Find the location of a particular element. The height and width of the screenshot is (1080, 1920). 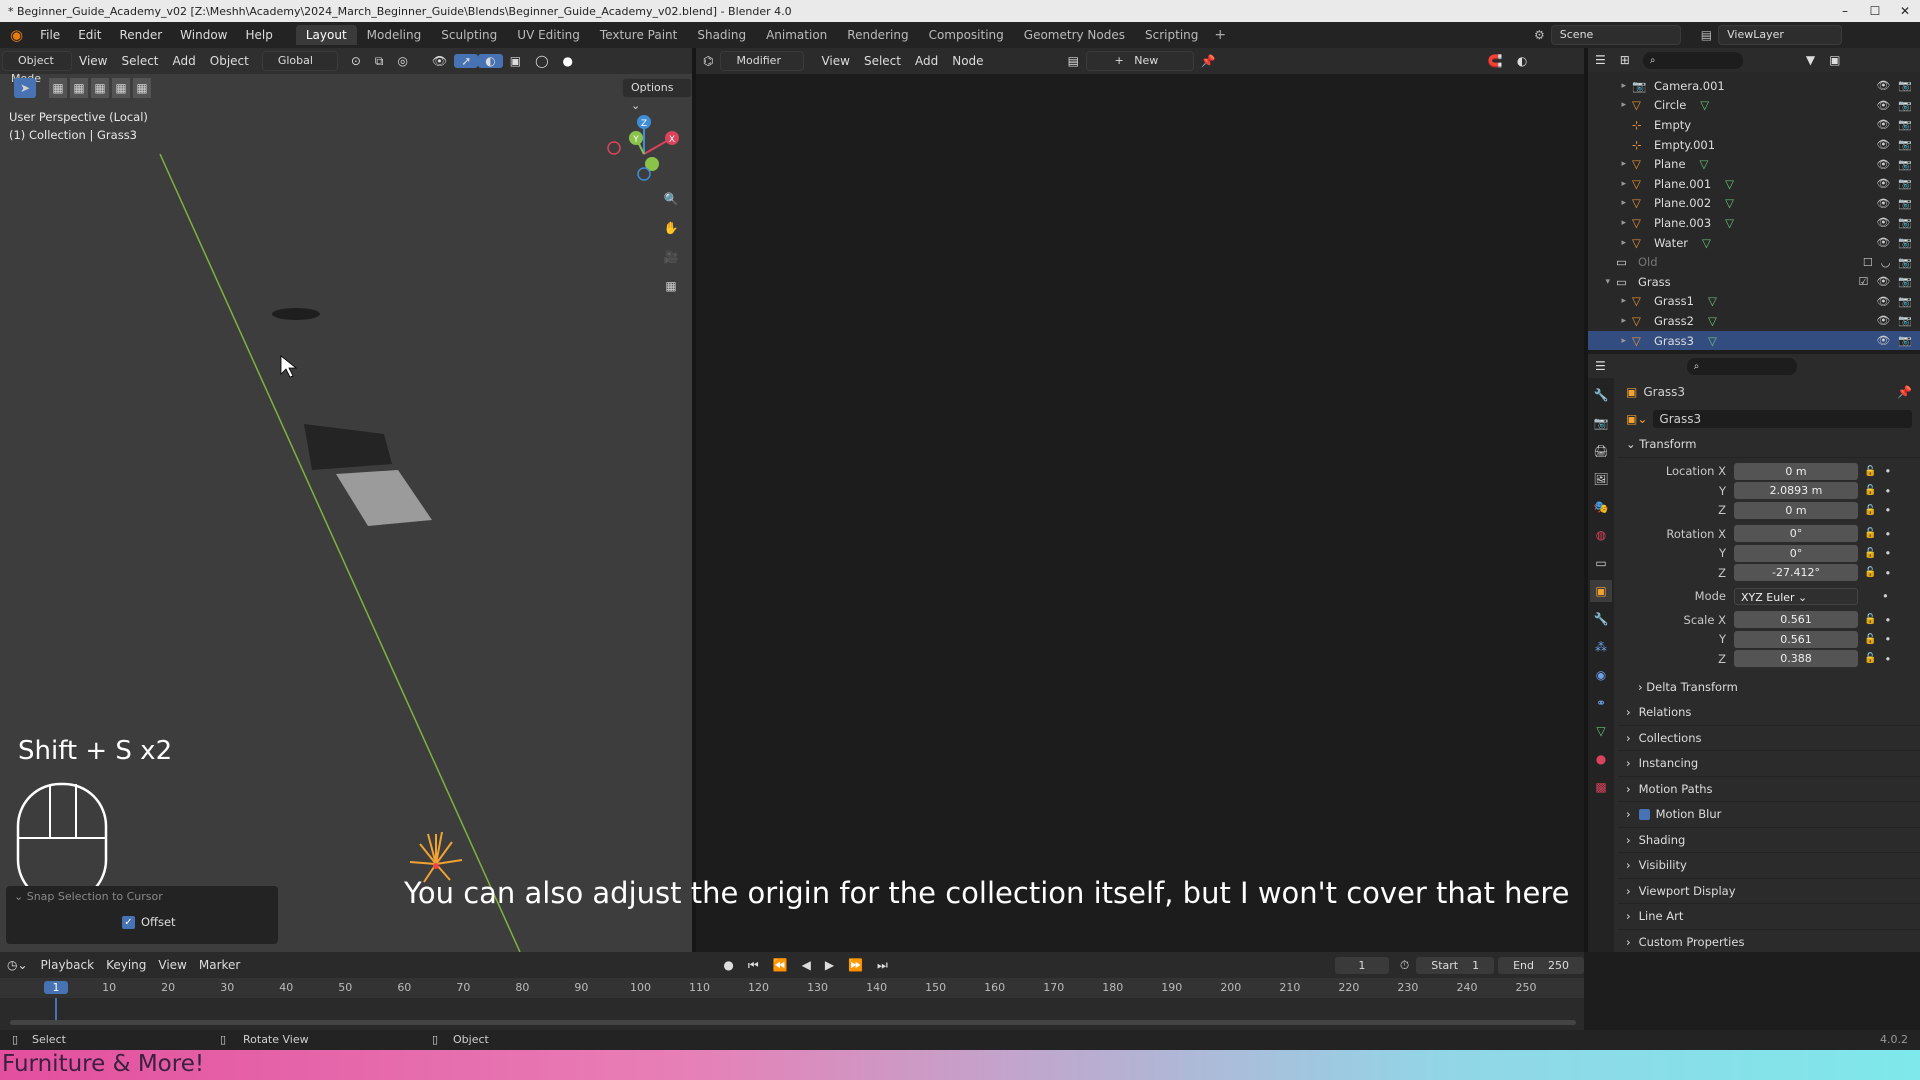

menu-edit: Edit is located at coordinates (89, 35).